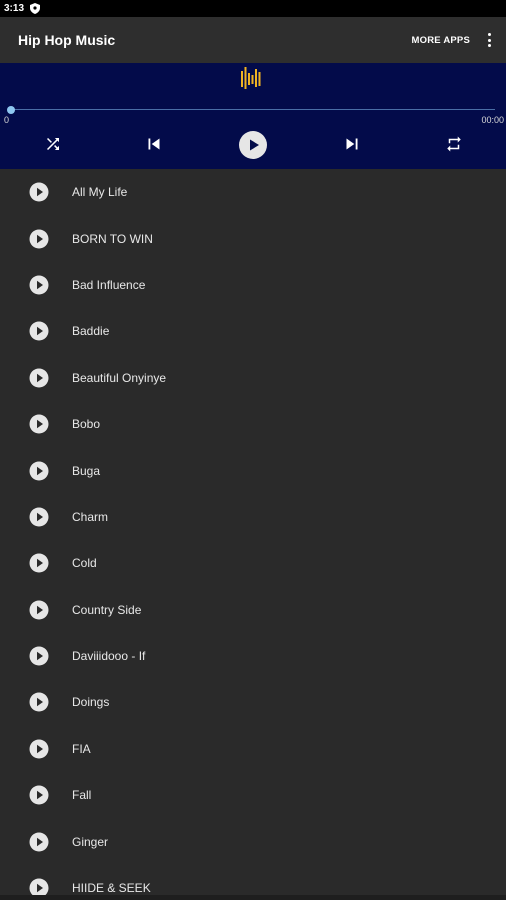 This screenshot has height=900, width=506. Describe the element at coordinates (253, 880) in the screenshot. I see `song-item: HIIDE & SEEK` at that location.